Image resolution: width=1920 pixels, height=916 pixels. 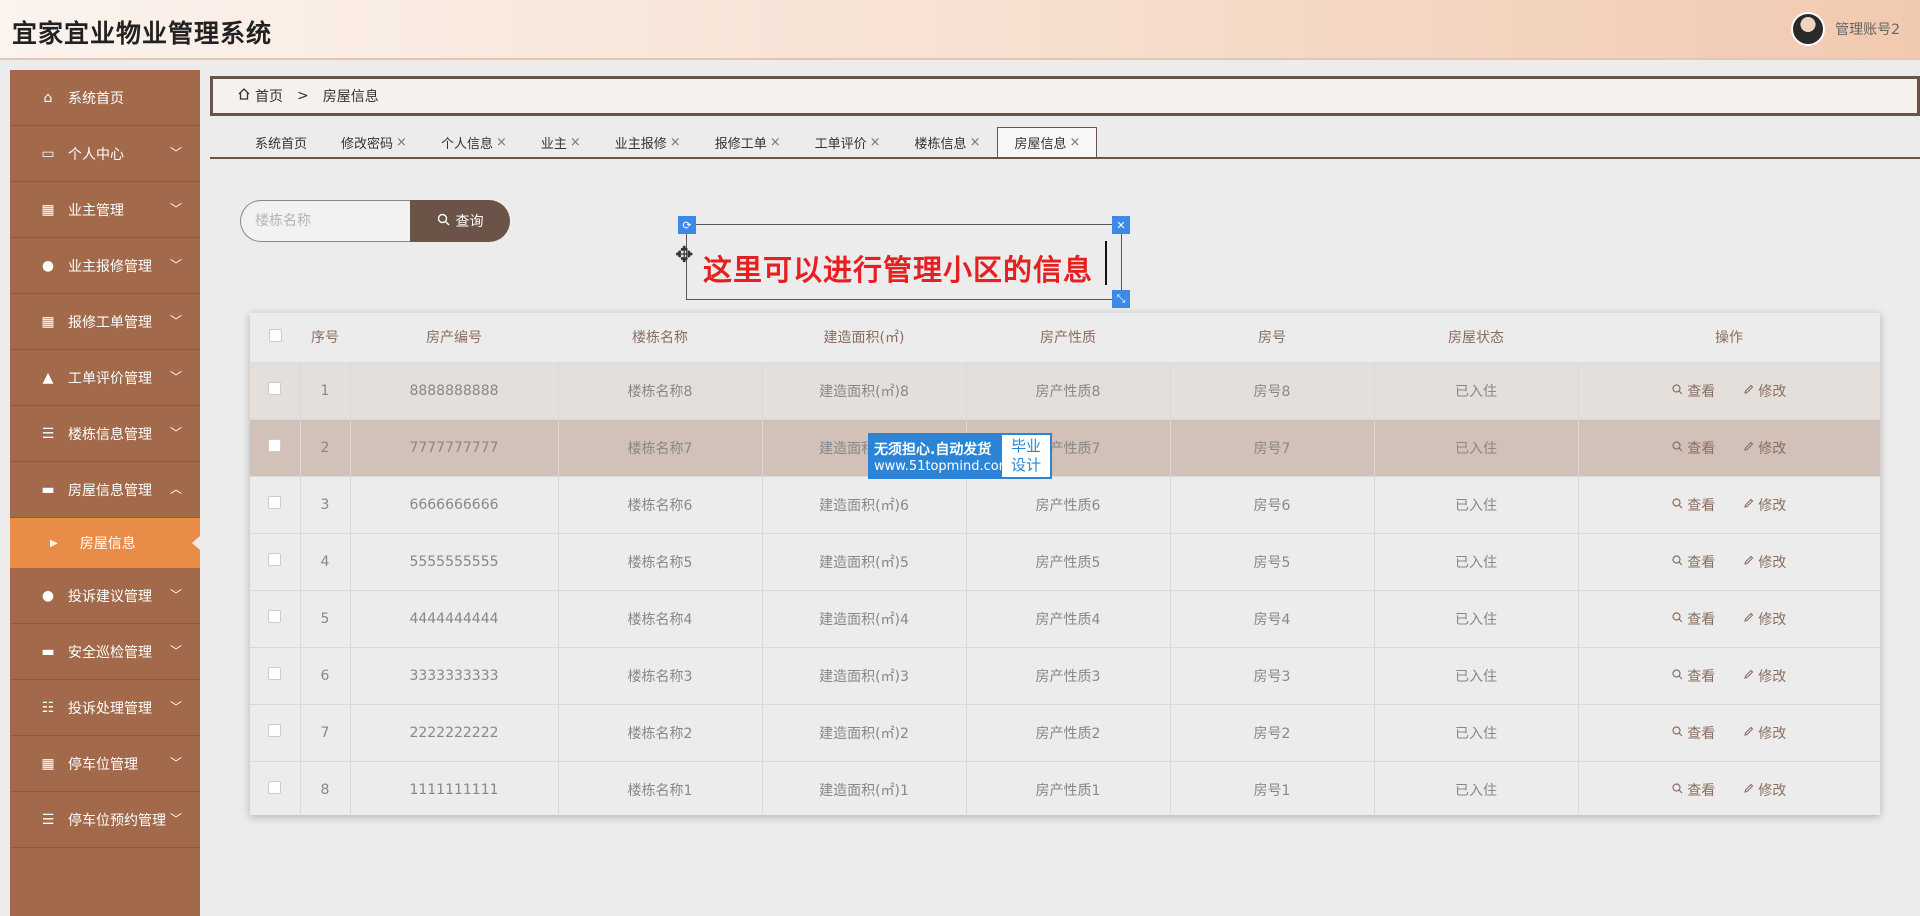 What do you see at coordinates (1068, 391) in the screenshot?
I see `table-cell: 房产性质8` at bounding box center [1068, 391].